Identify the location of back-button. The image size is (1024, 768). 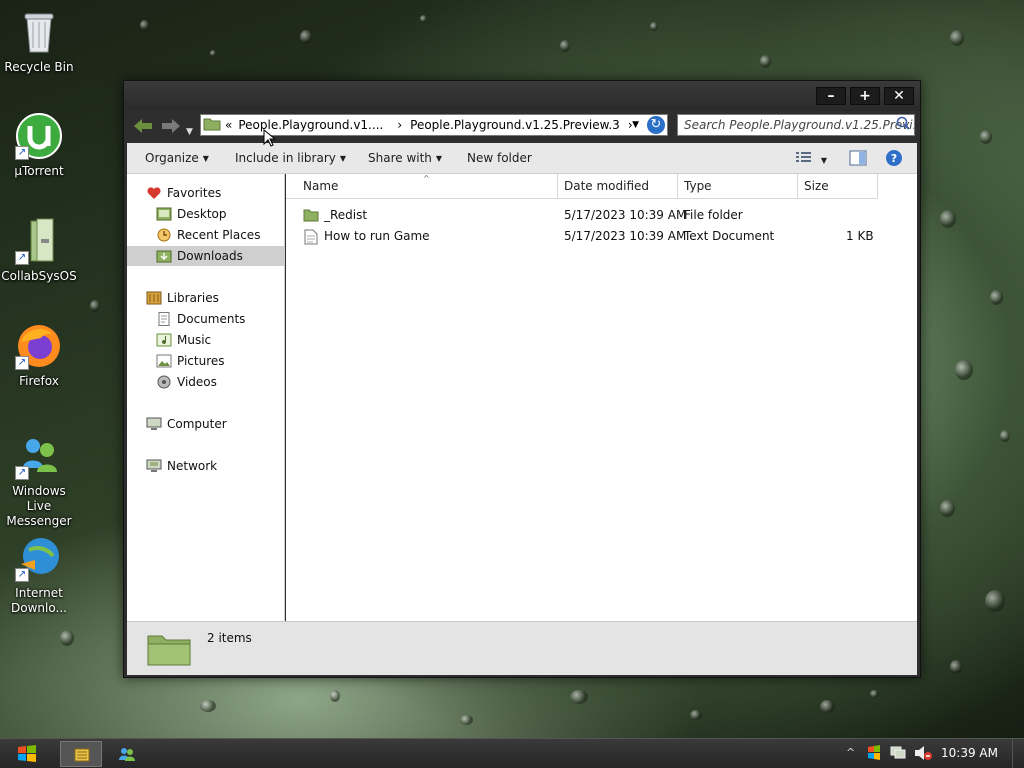
(143, 128).